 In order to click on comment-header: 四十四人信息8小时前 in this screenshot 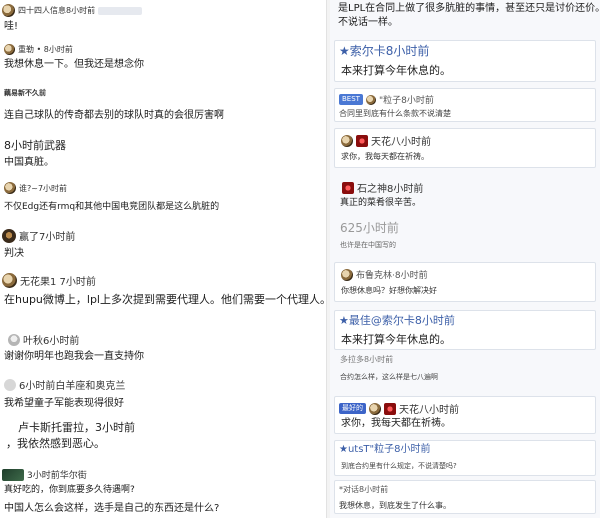, I will do `click(57, 10)`.